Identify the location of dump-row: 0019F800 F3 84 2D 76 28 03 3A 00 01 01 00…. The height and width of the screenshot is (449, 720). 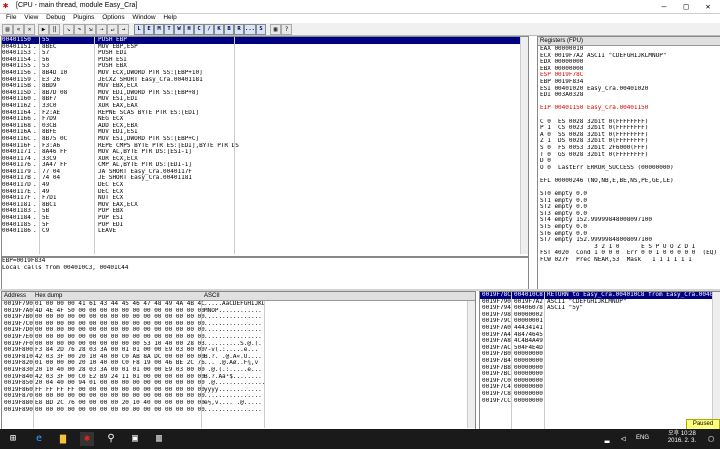
(238, 350).